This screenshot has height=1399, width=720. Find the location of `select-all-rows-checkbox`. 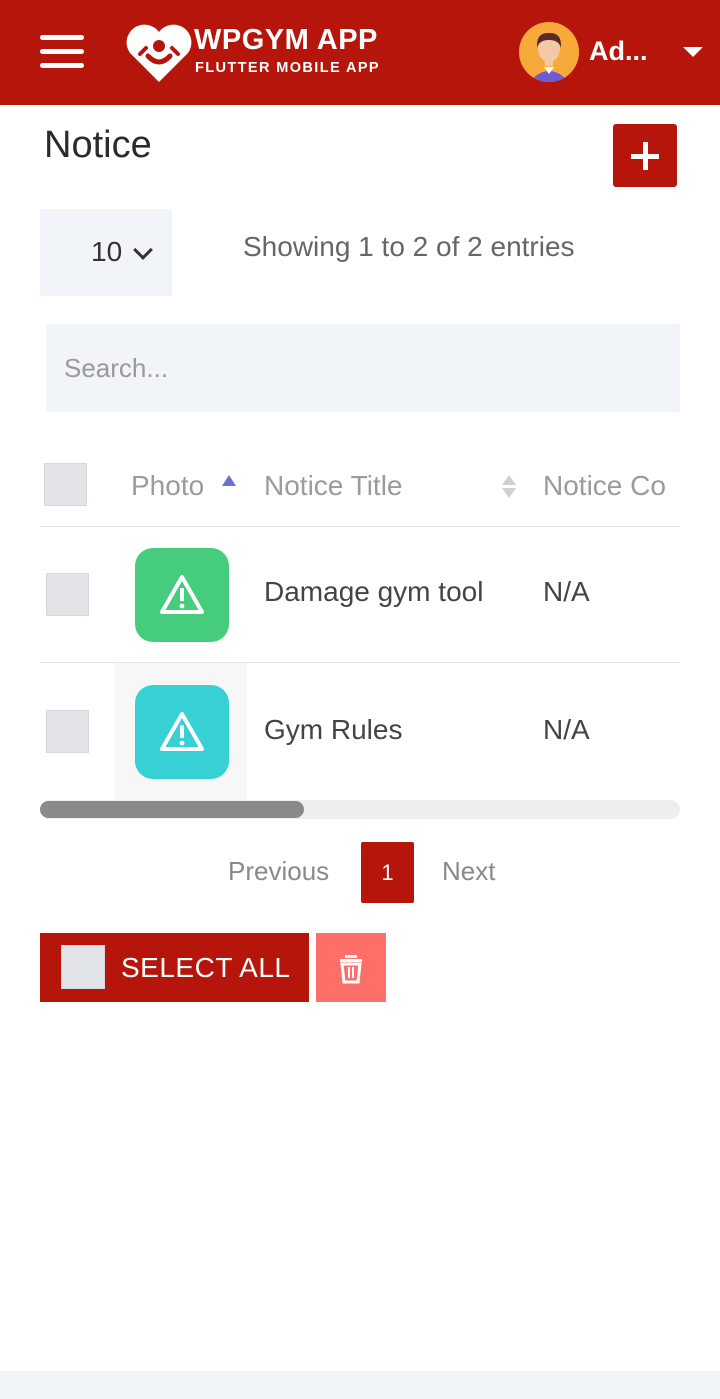

select-all-rows-checkbox is located at coordinates (65, 484).